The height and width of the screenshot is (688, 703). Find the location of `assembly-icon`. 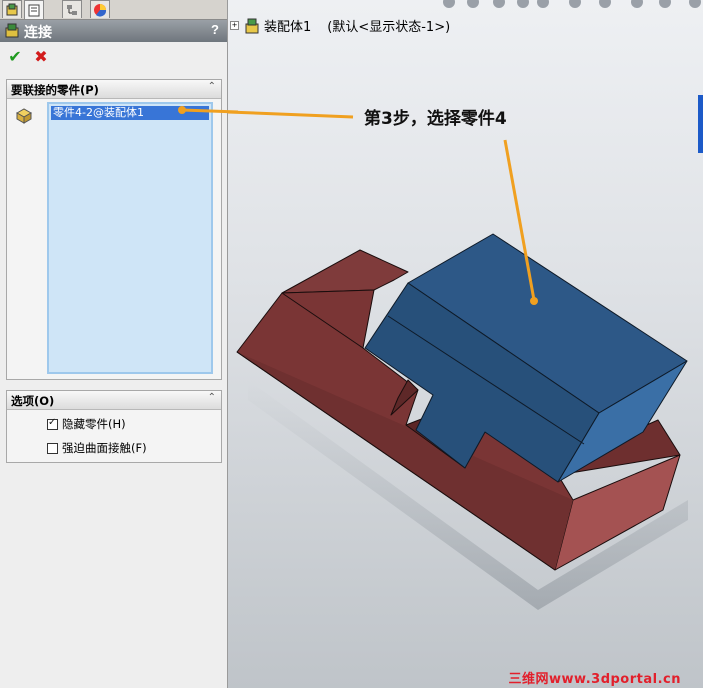

assembly-icon is located at coordinates (12, 9).